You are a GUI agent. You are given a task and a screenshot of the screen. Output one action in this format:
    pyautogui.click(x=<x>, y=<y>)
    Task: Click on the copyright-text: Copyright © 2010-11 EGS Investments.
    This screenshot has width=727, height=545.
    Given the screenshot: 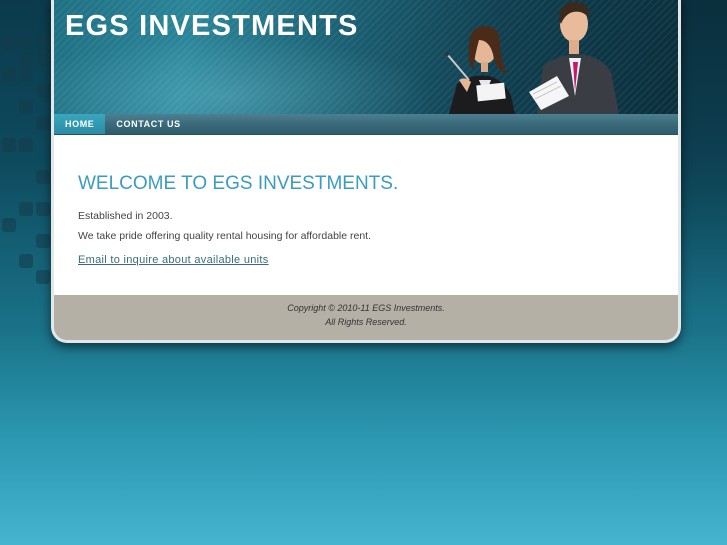 What is the action you would take?
    pyautogui.click(x=366, y=308)
    